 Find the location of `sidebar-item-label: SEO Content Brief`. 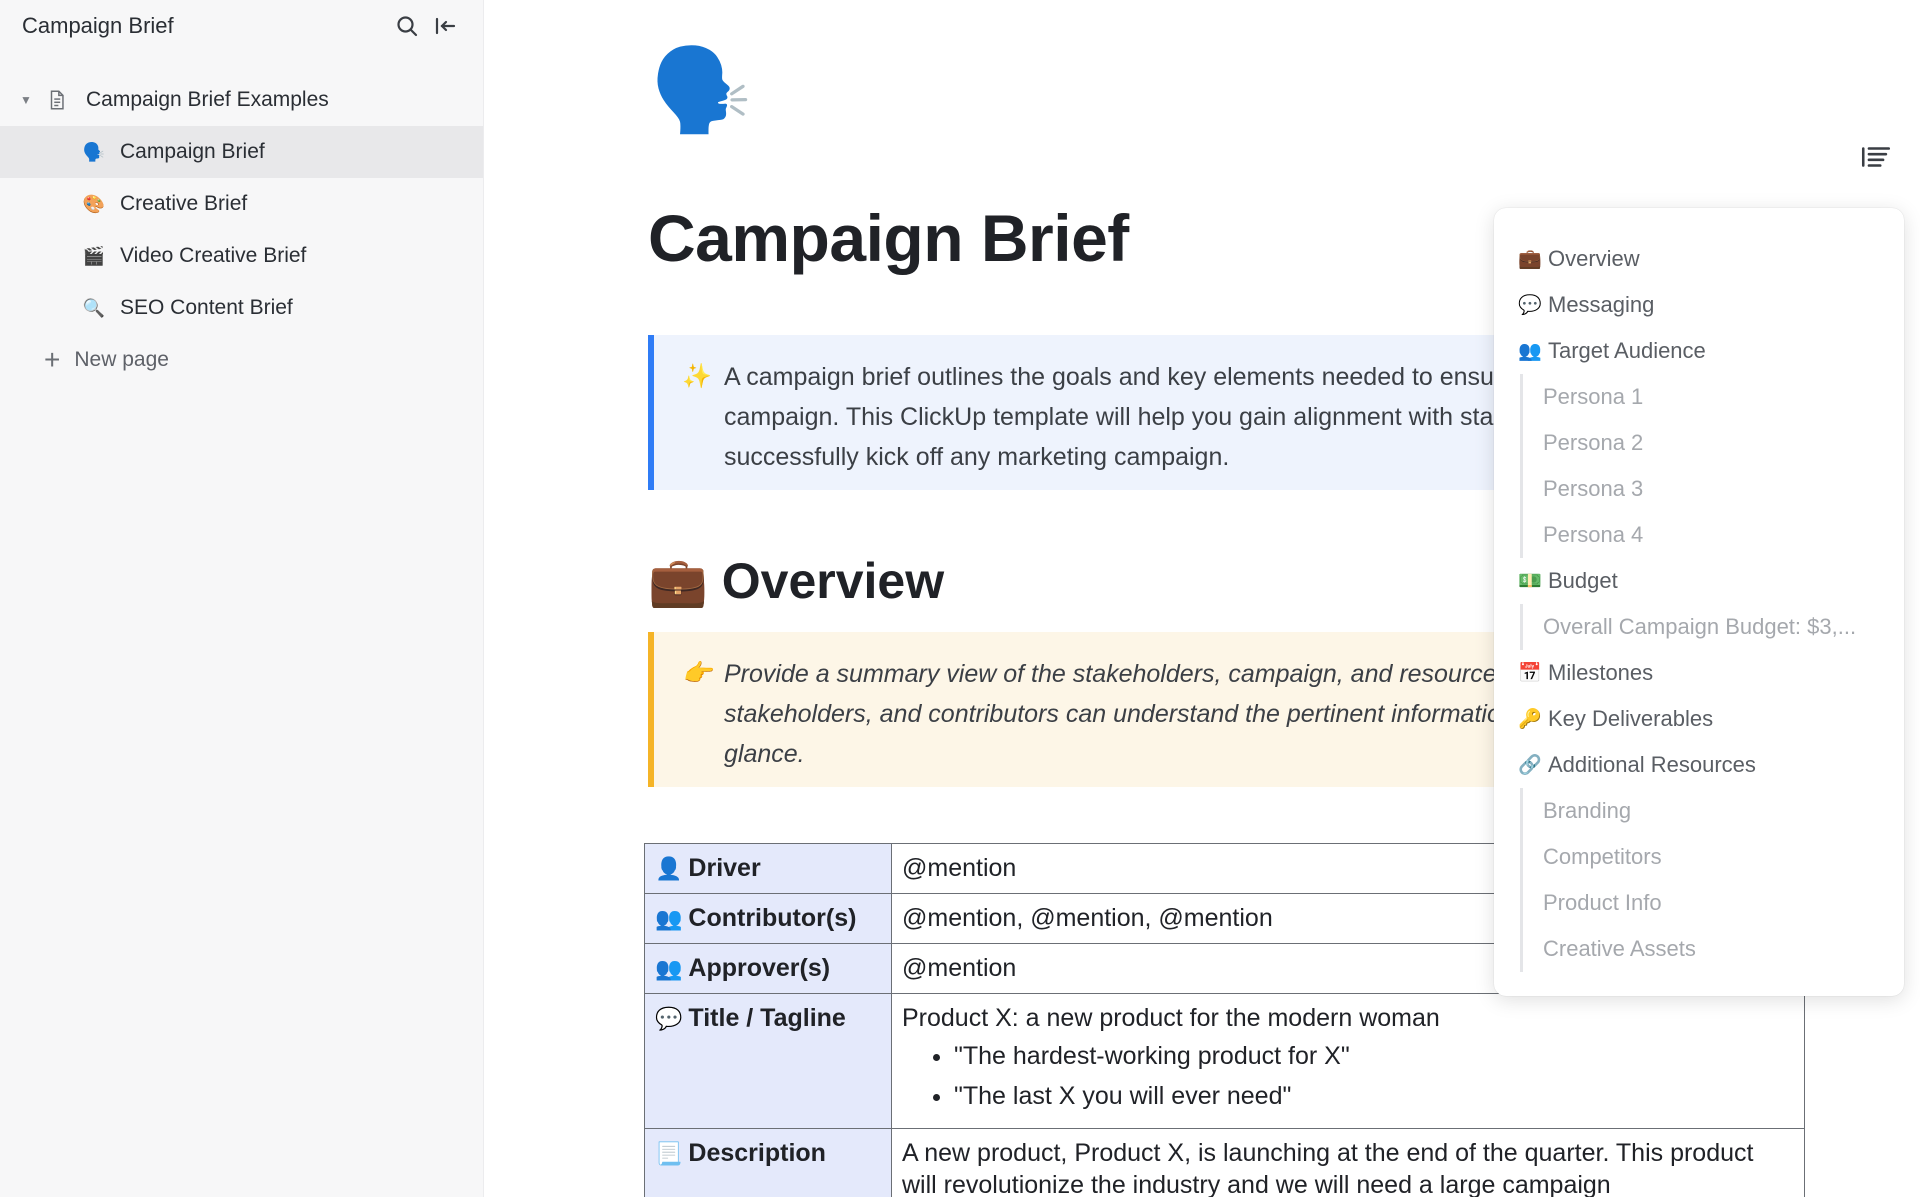

sidebar-item-label: SEO Content Brief is located at coordinates (206, 307).